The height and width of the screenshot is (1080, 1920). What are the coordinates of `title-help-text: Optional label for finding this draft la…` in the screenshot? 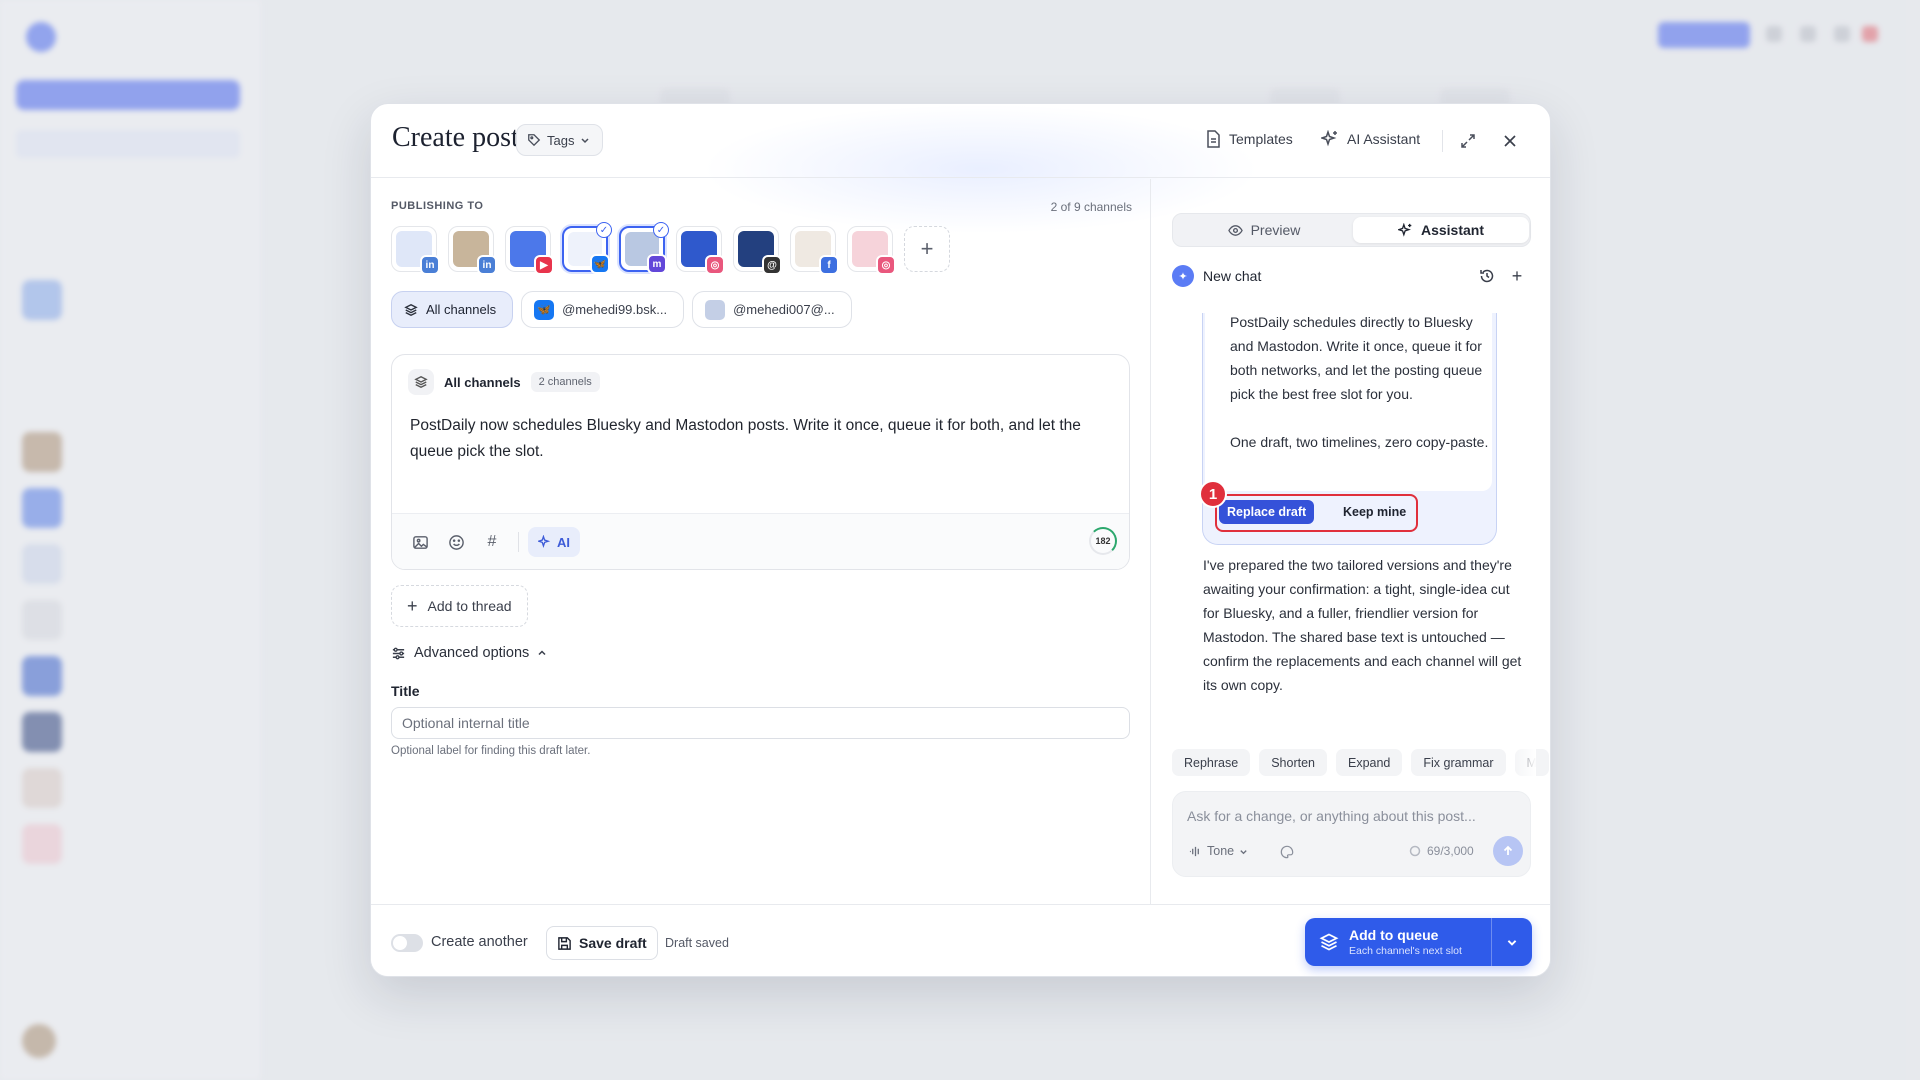 It's located at (491, 751).